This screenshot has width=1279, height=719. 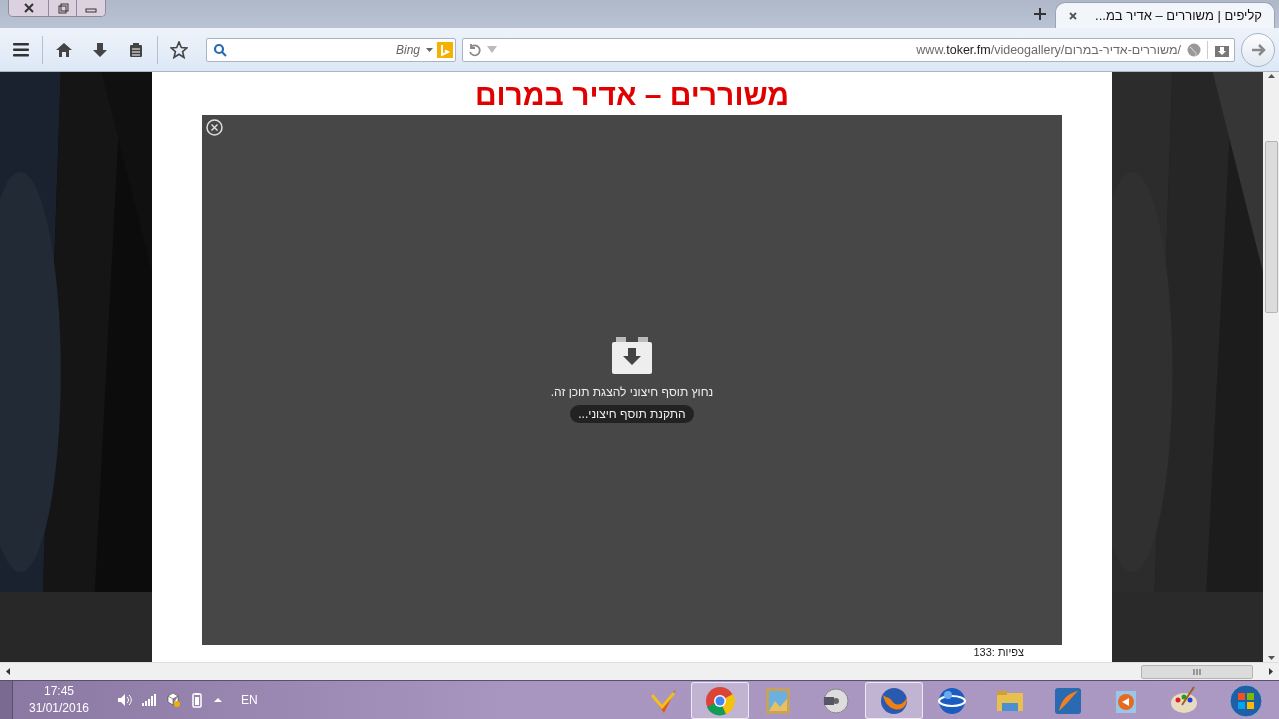 What do you see at coordinates (21, 49) in the screenshot?
I see `menu-icon` at bounding box center [21, 49].